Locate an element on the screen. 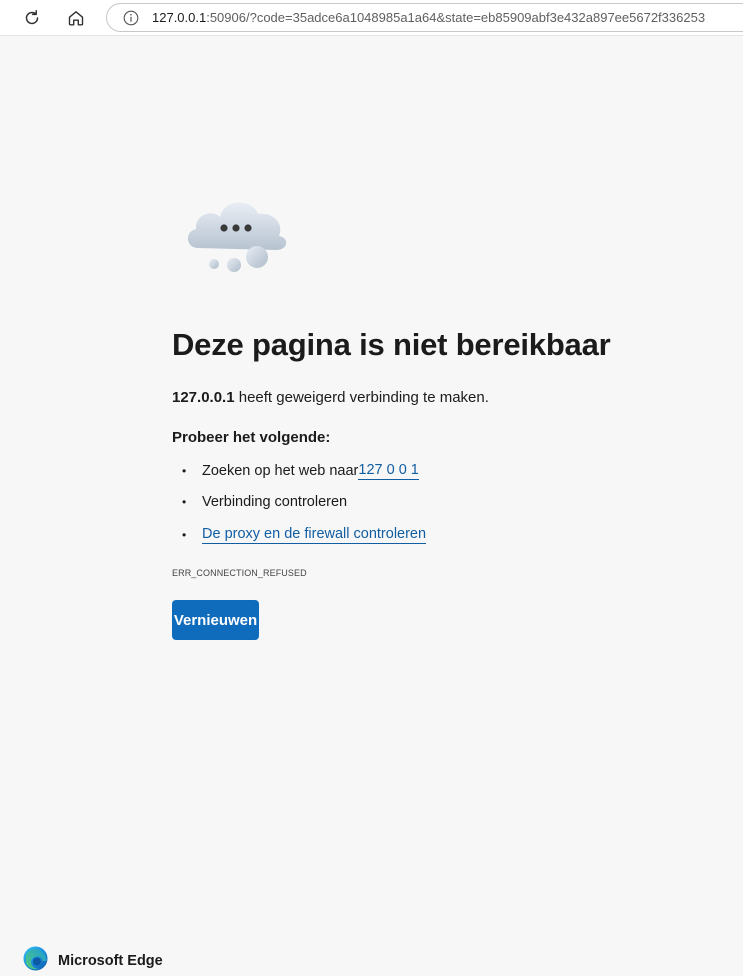 The image size is (743, 976). suggestion-text: Zoeken op het web naar is located at coordinates (280, 471).